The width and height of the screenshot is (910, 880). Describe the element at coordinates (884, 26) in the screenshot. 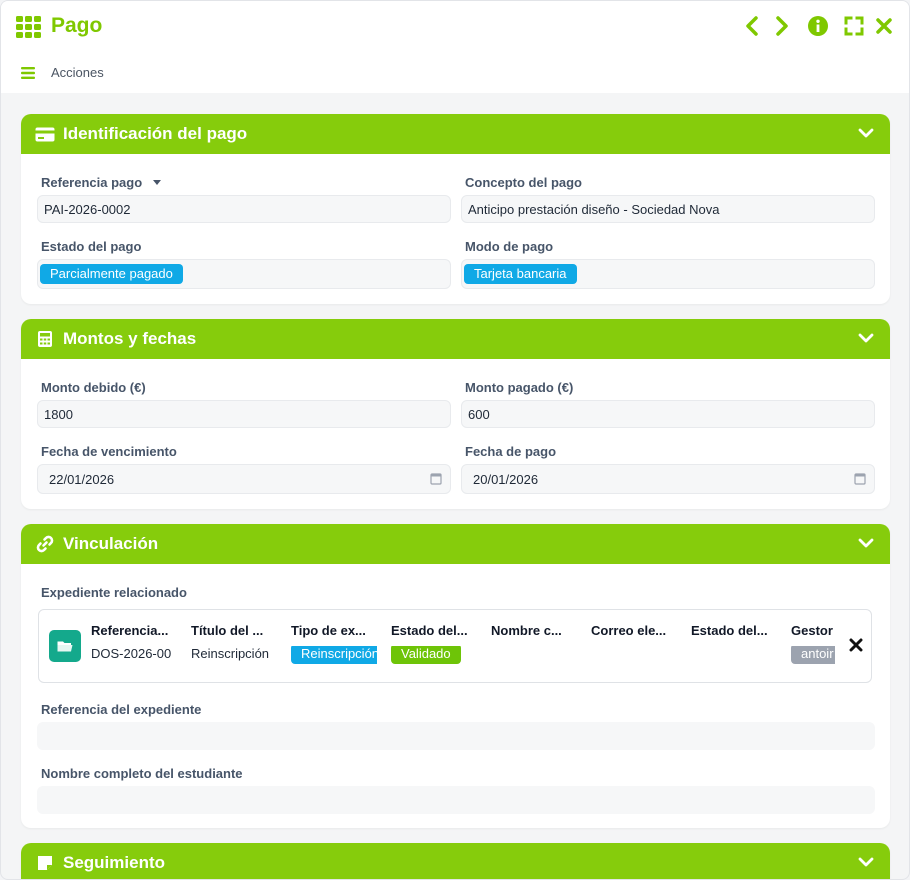

I see `close-icon` at that location.